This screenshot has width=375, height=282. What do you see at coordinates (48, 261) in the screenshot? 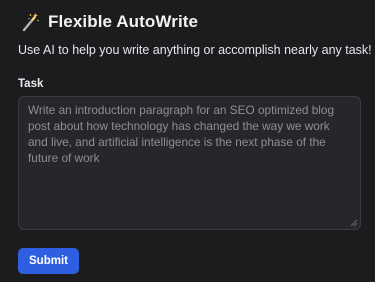
I see `submit-button: Submit` at bounding box center [48, 261].